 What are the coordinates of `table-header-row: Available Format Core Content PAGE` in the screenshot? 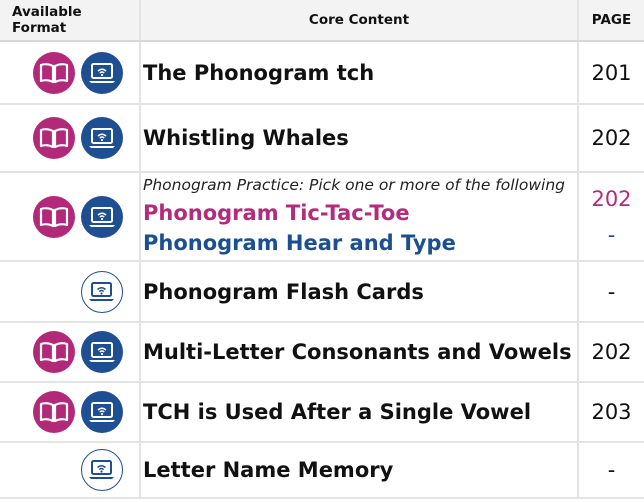 It's located at (322, 21).